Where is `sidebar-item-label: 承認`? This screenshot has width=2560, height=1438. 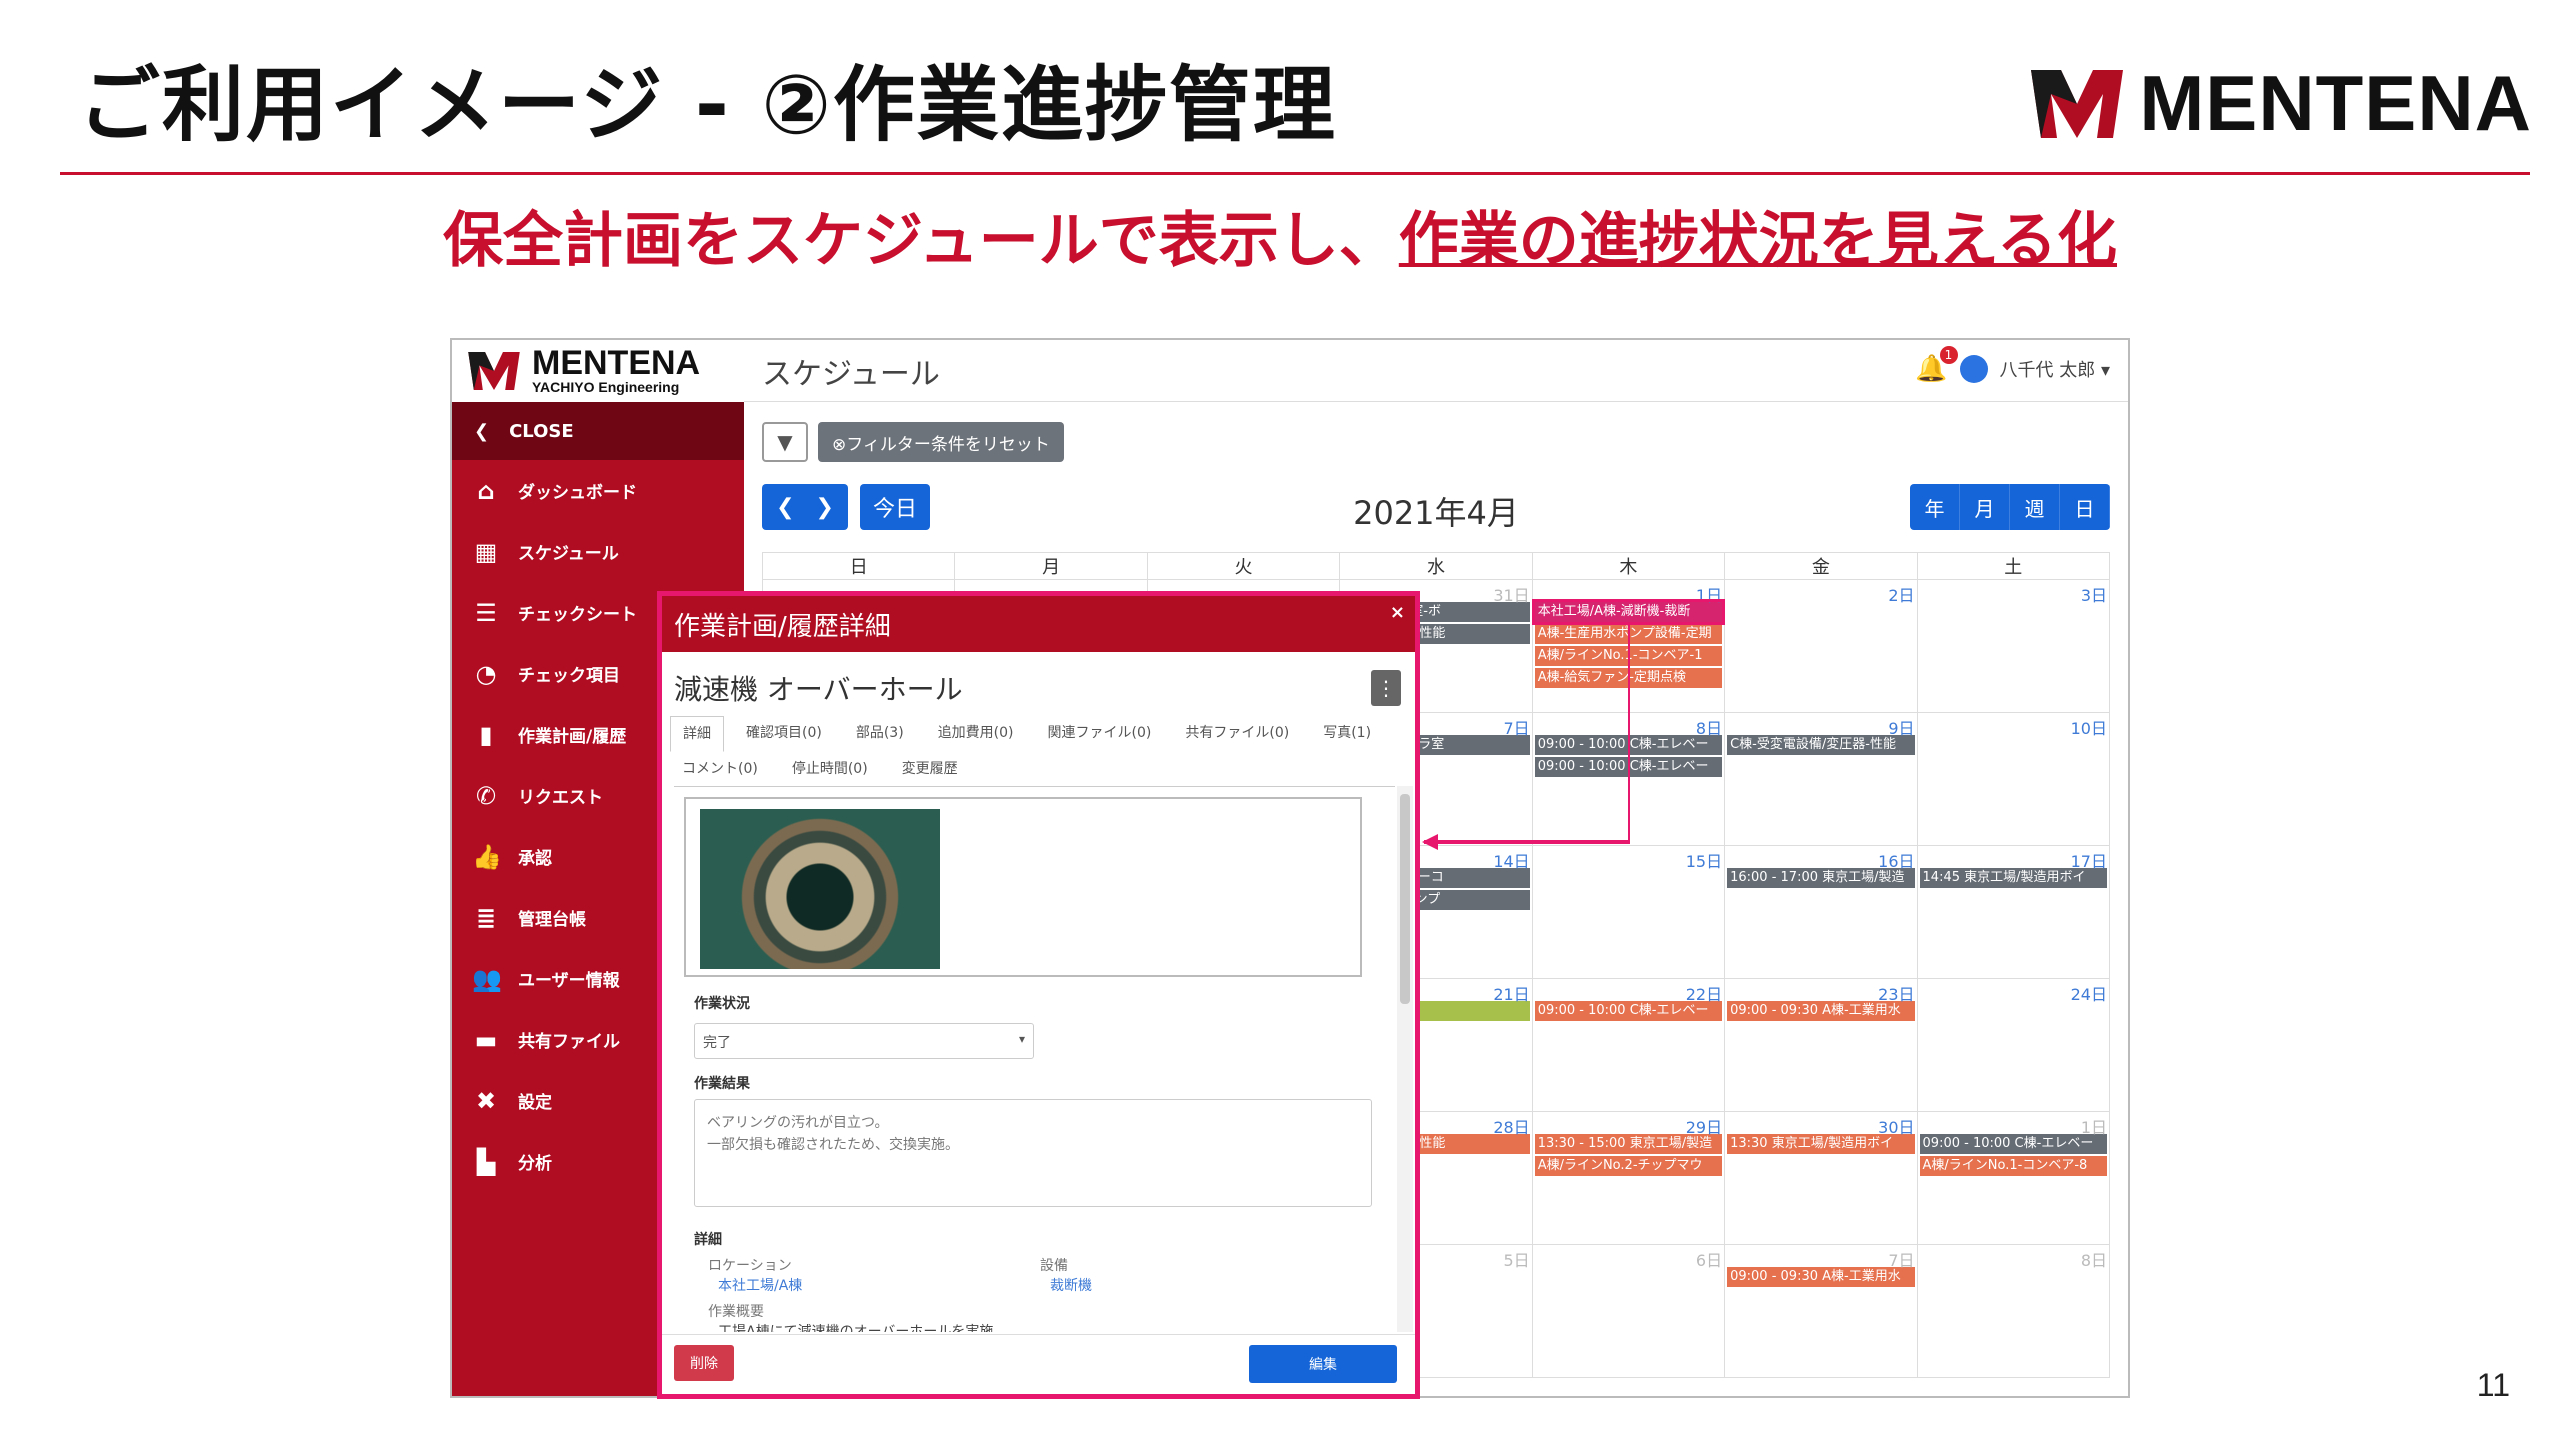
sidebar-item-label: 承認 is located at coordinates (535, 859).